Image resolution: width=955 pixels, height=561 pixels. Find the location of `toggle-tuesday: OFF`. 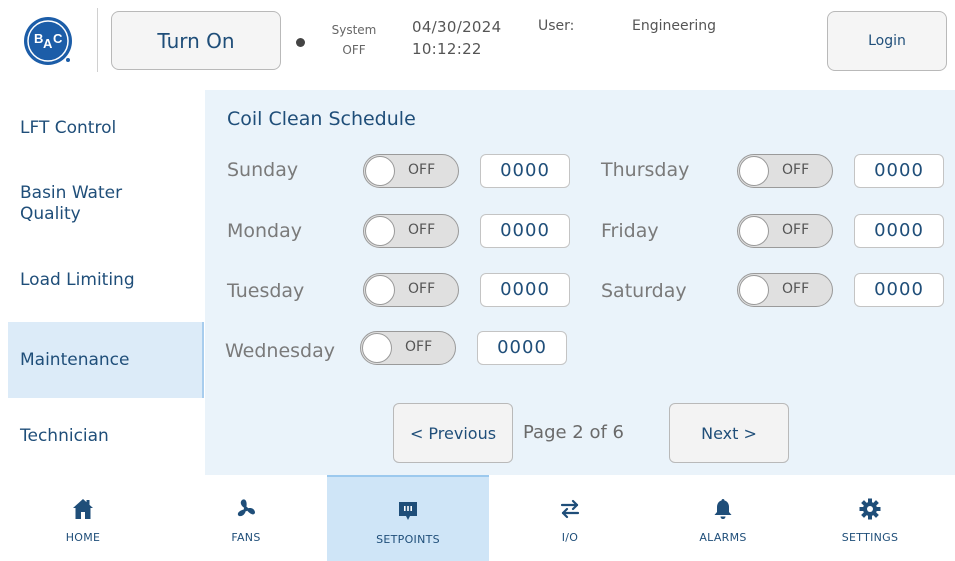

toggle-tuesday: OFF is located at coordinates (411, 290).